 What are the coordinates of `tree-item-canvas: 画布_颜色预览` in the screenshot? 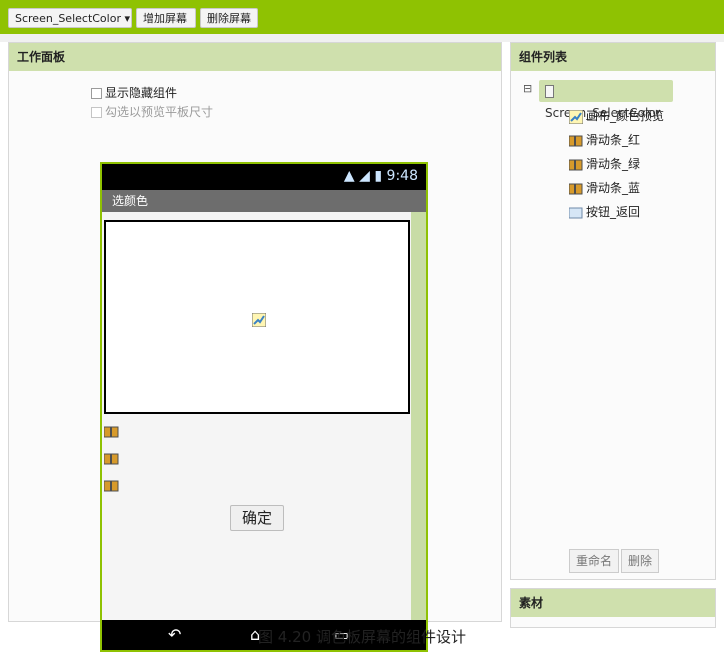 It's located at (616, 116).